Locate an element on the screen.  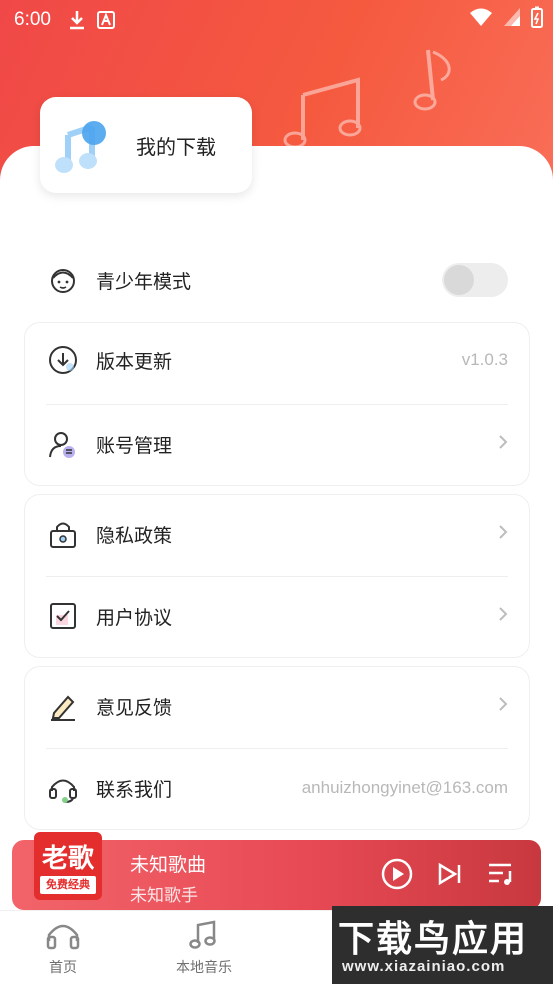
song-title: 未知歌曲 is located at coordinates (168, 865).